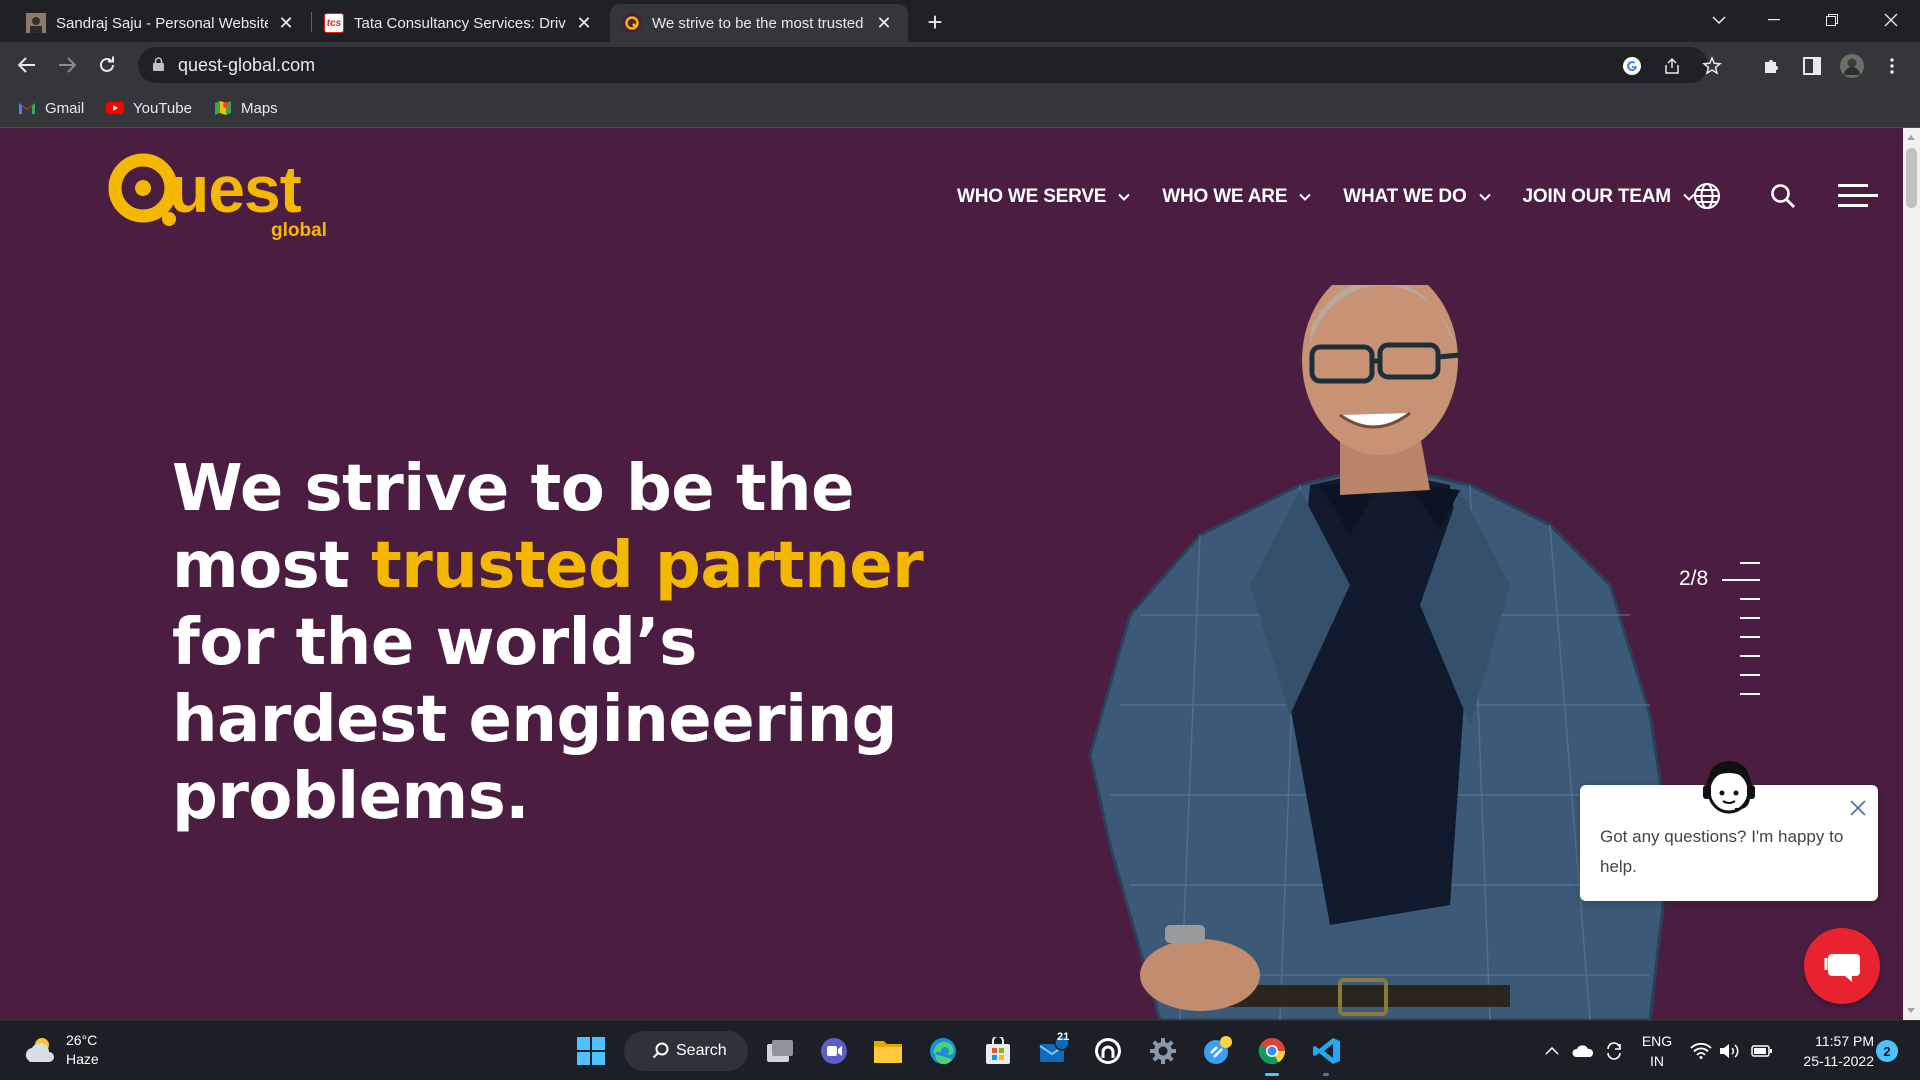 This screenshot has height=1080, width=1920. Describe the element at coordinates (1632, 66) in the screenshot. I see `google-icon` at that location.